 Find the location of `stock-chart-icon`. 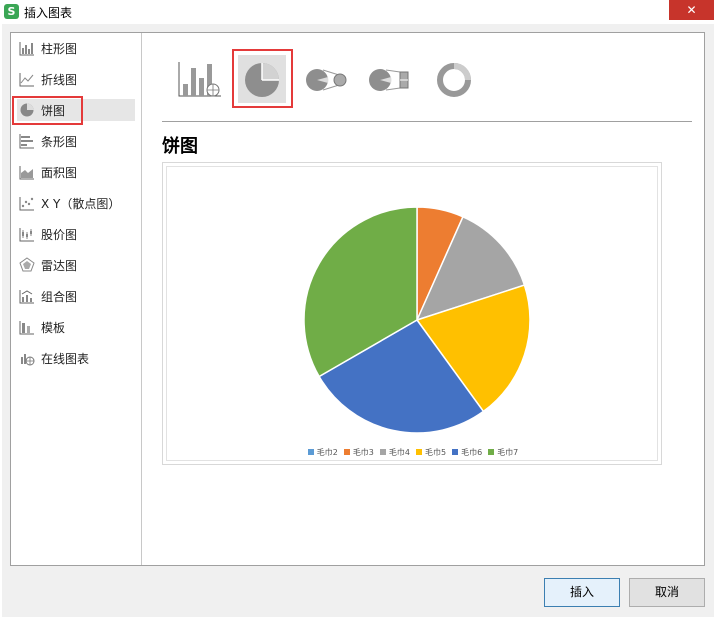

stock-chart-icon is located at coordinates (27, 234).